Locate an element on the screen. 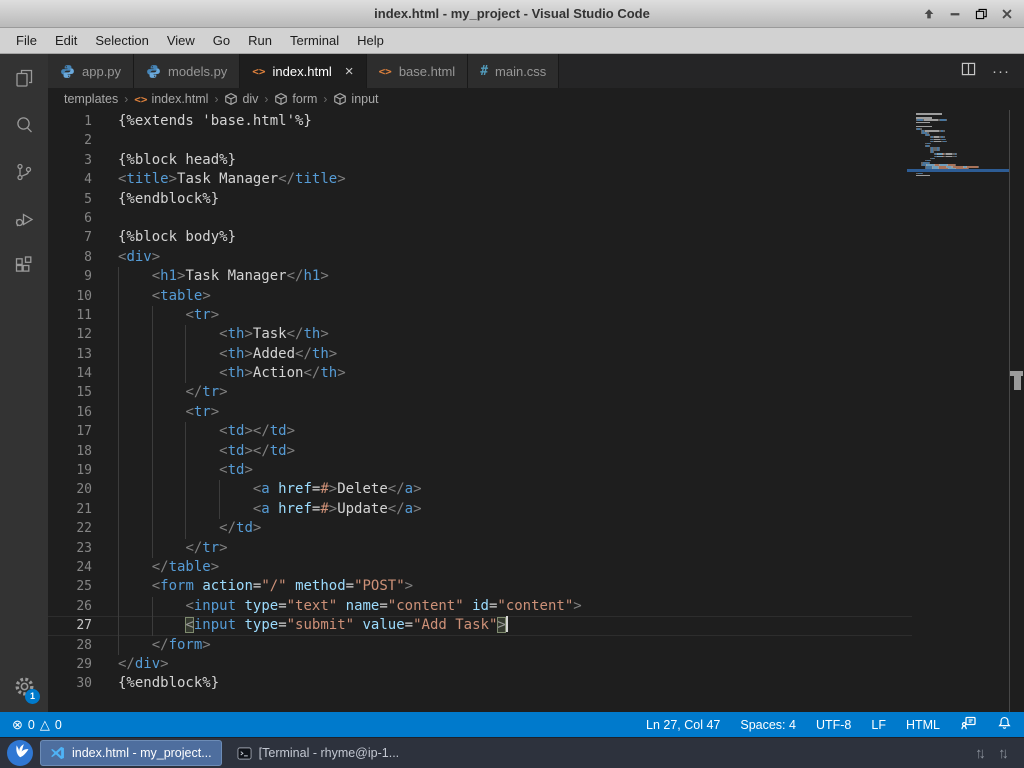 The image size is (1024, 768). activitybar-extensions is located at coordinates (24, 265).